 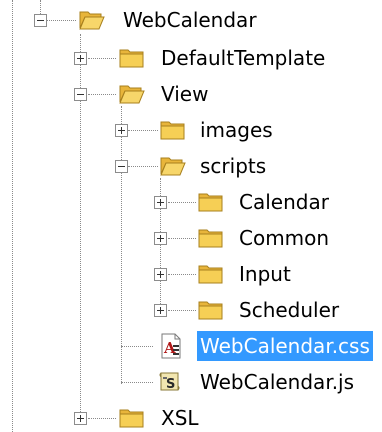 I want to click on tree-item-scripts: scripts, so click(x=233, y=166).